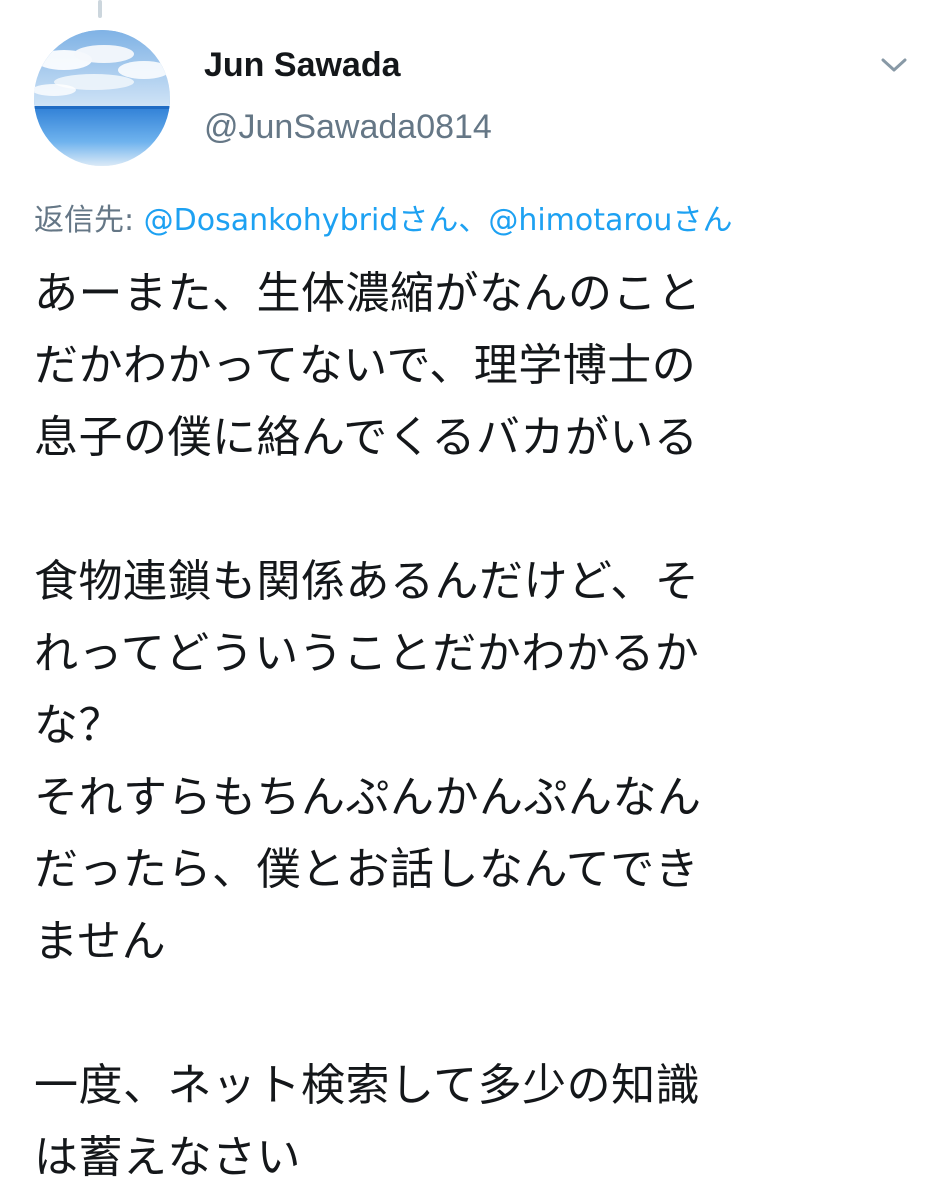 The width and height of the screenshot is (940, 1200). Describe the element at coordinates (367, 653) in the screenshot. I see `tweet-text-line: れってどういうことだかわかるか` at that location.